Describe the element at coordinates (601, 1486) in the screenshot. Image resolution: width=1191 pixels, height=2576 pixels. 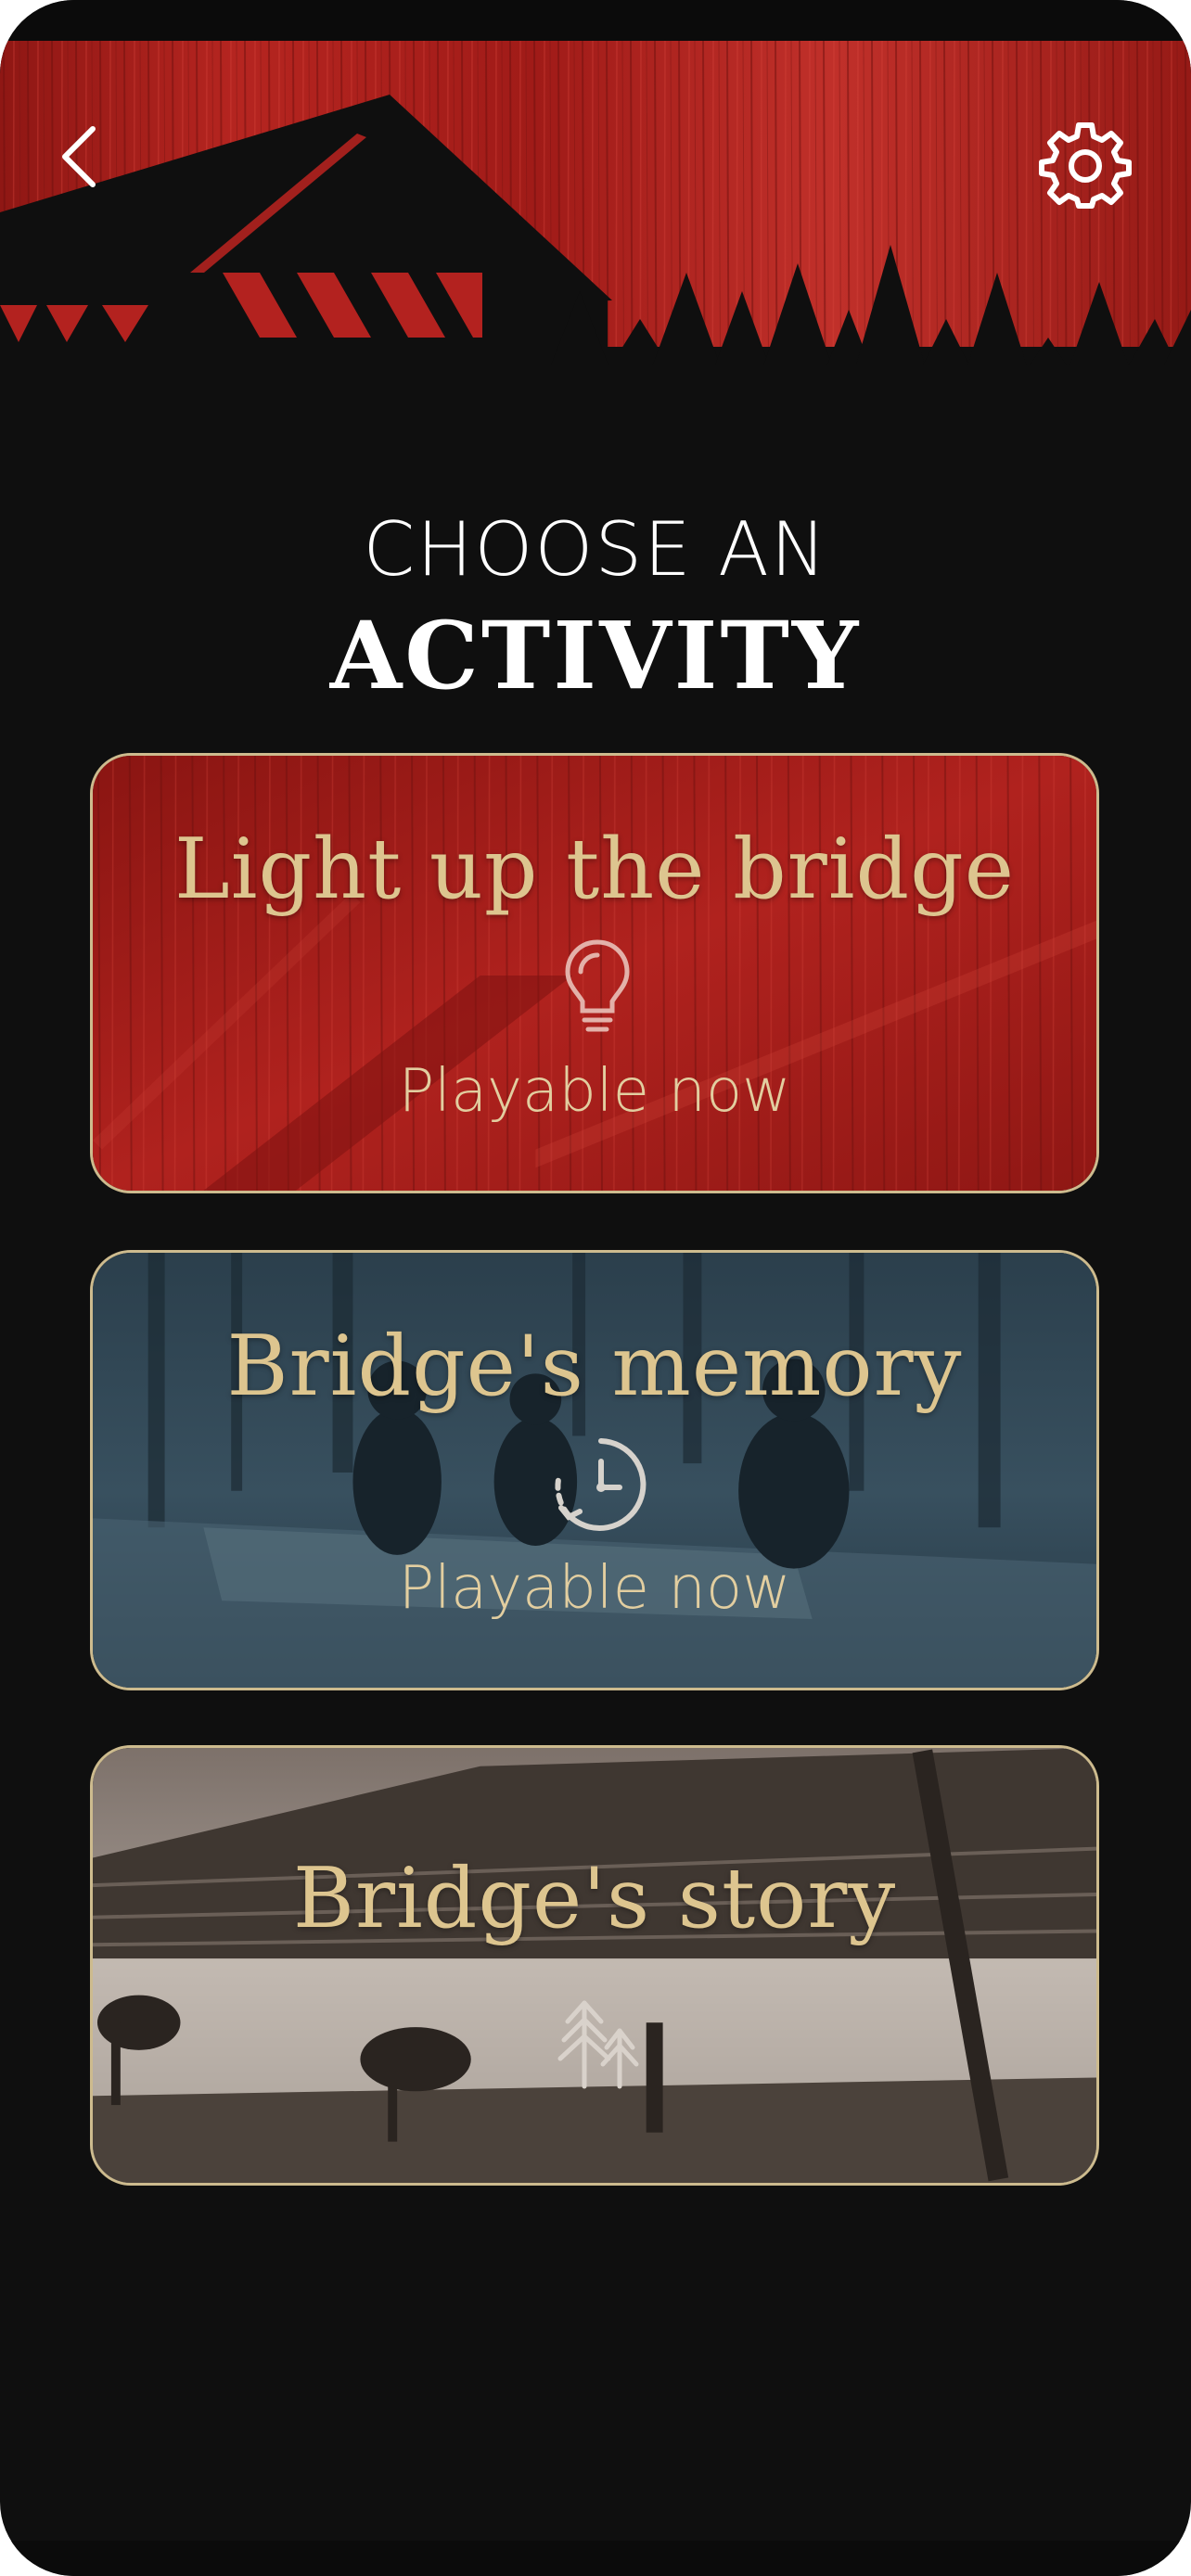
I see `clock-history-icon` at that location.